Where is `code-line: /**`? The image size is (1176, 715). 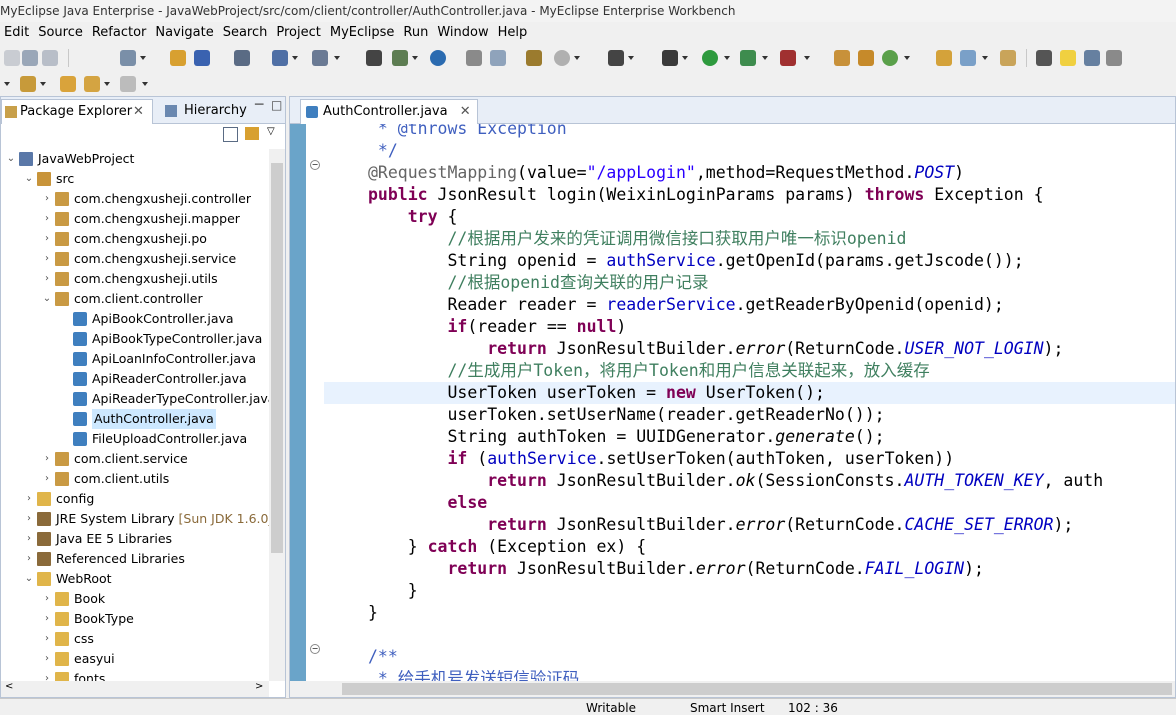
code-line: /** is located at coordinates (749, 657).